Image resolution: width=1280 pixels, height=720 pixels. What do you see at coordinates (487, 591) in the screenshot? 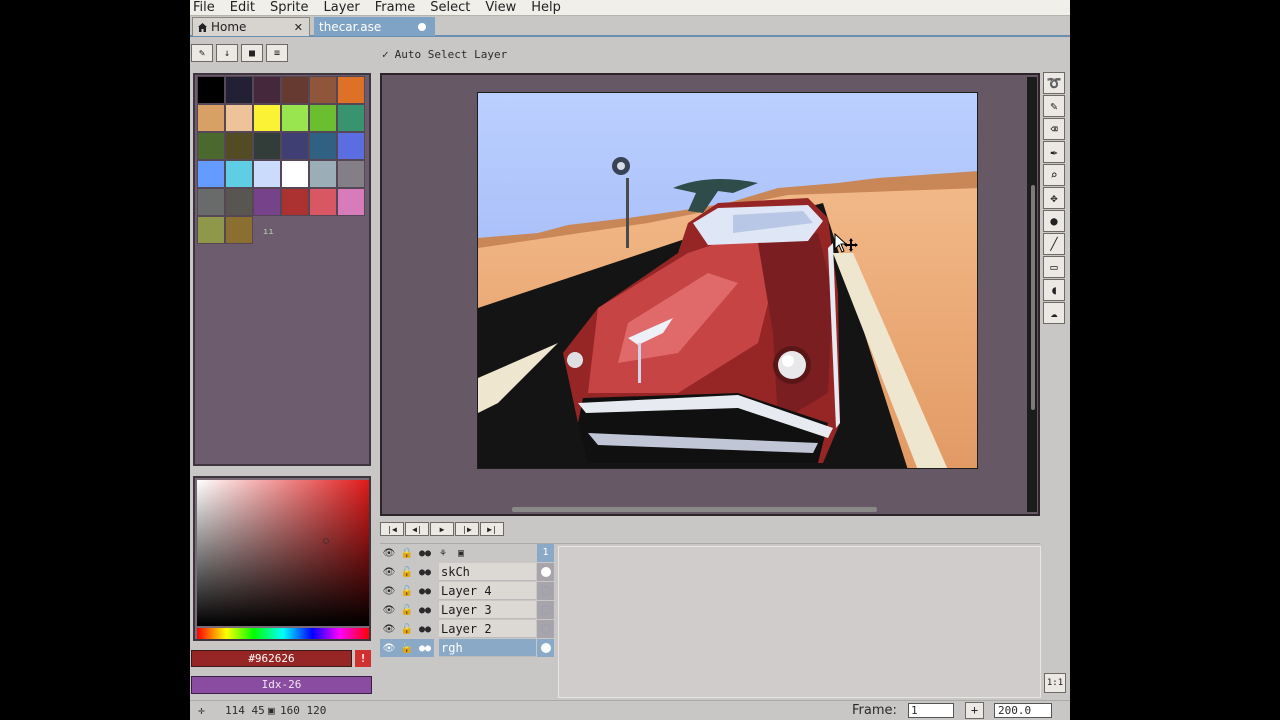
I see `layer-name: Layer 4` at bounding box center [487, 591].